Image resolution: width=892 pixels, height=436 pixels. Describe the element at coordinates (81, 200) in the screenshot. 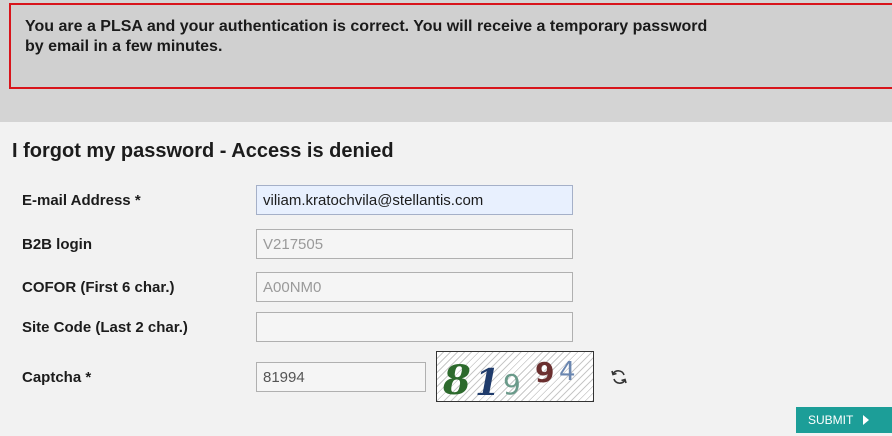

I see `email-label: E-mail Address *` at that location.